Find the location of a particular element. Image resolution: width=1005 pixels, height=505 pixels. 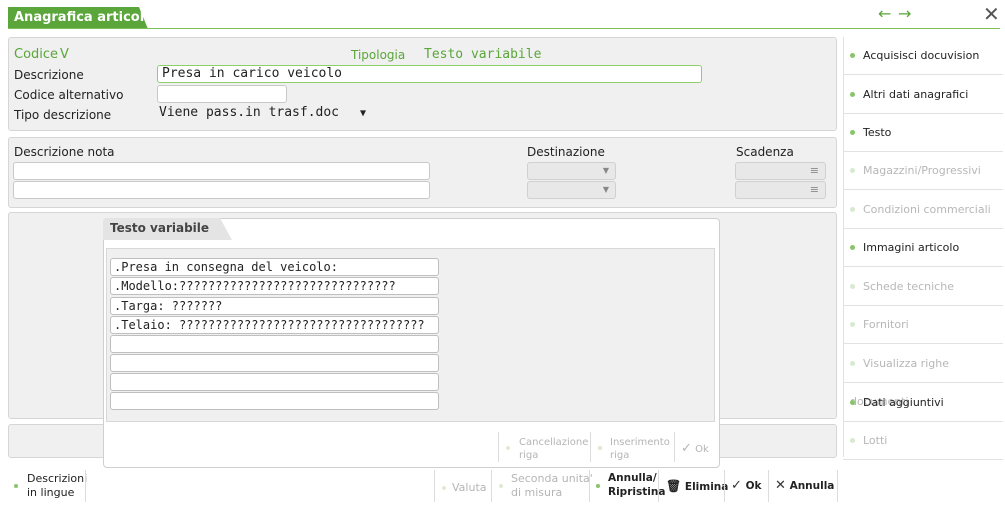

valuta-label: Valuta is located at coordinates (469, 487).